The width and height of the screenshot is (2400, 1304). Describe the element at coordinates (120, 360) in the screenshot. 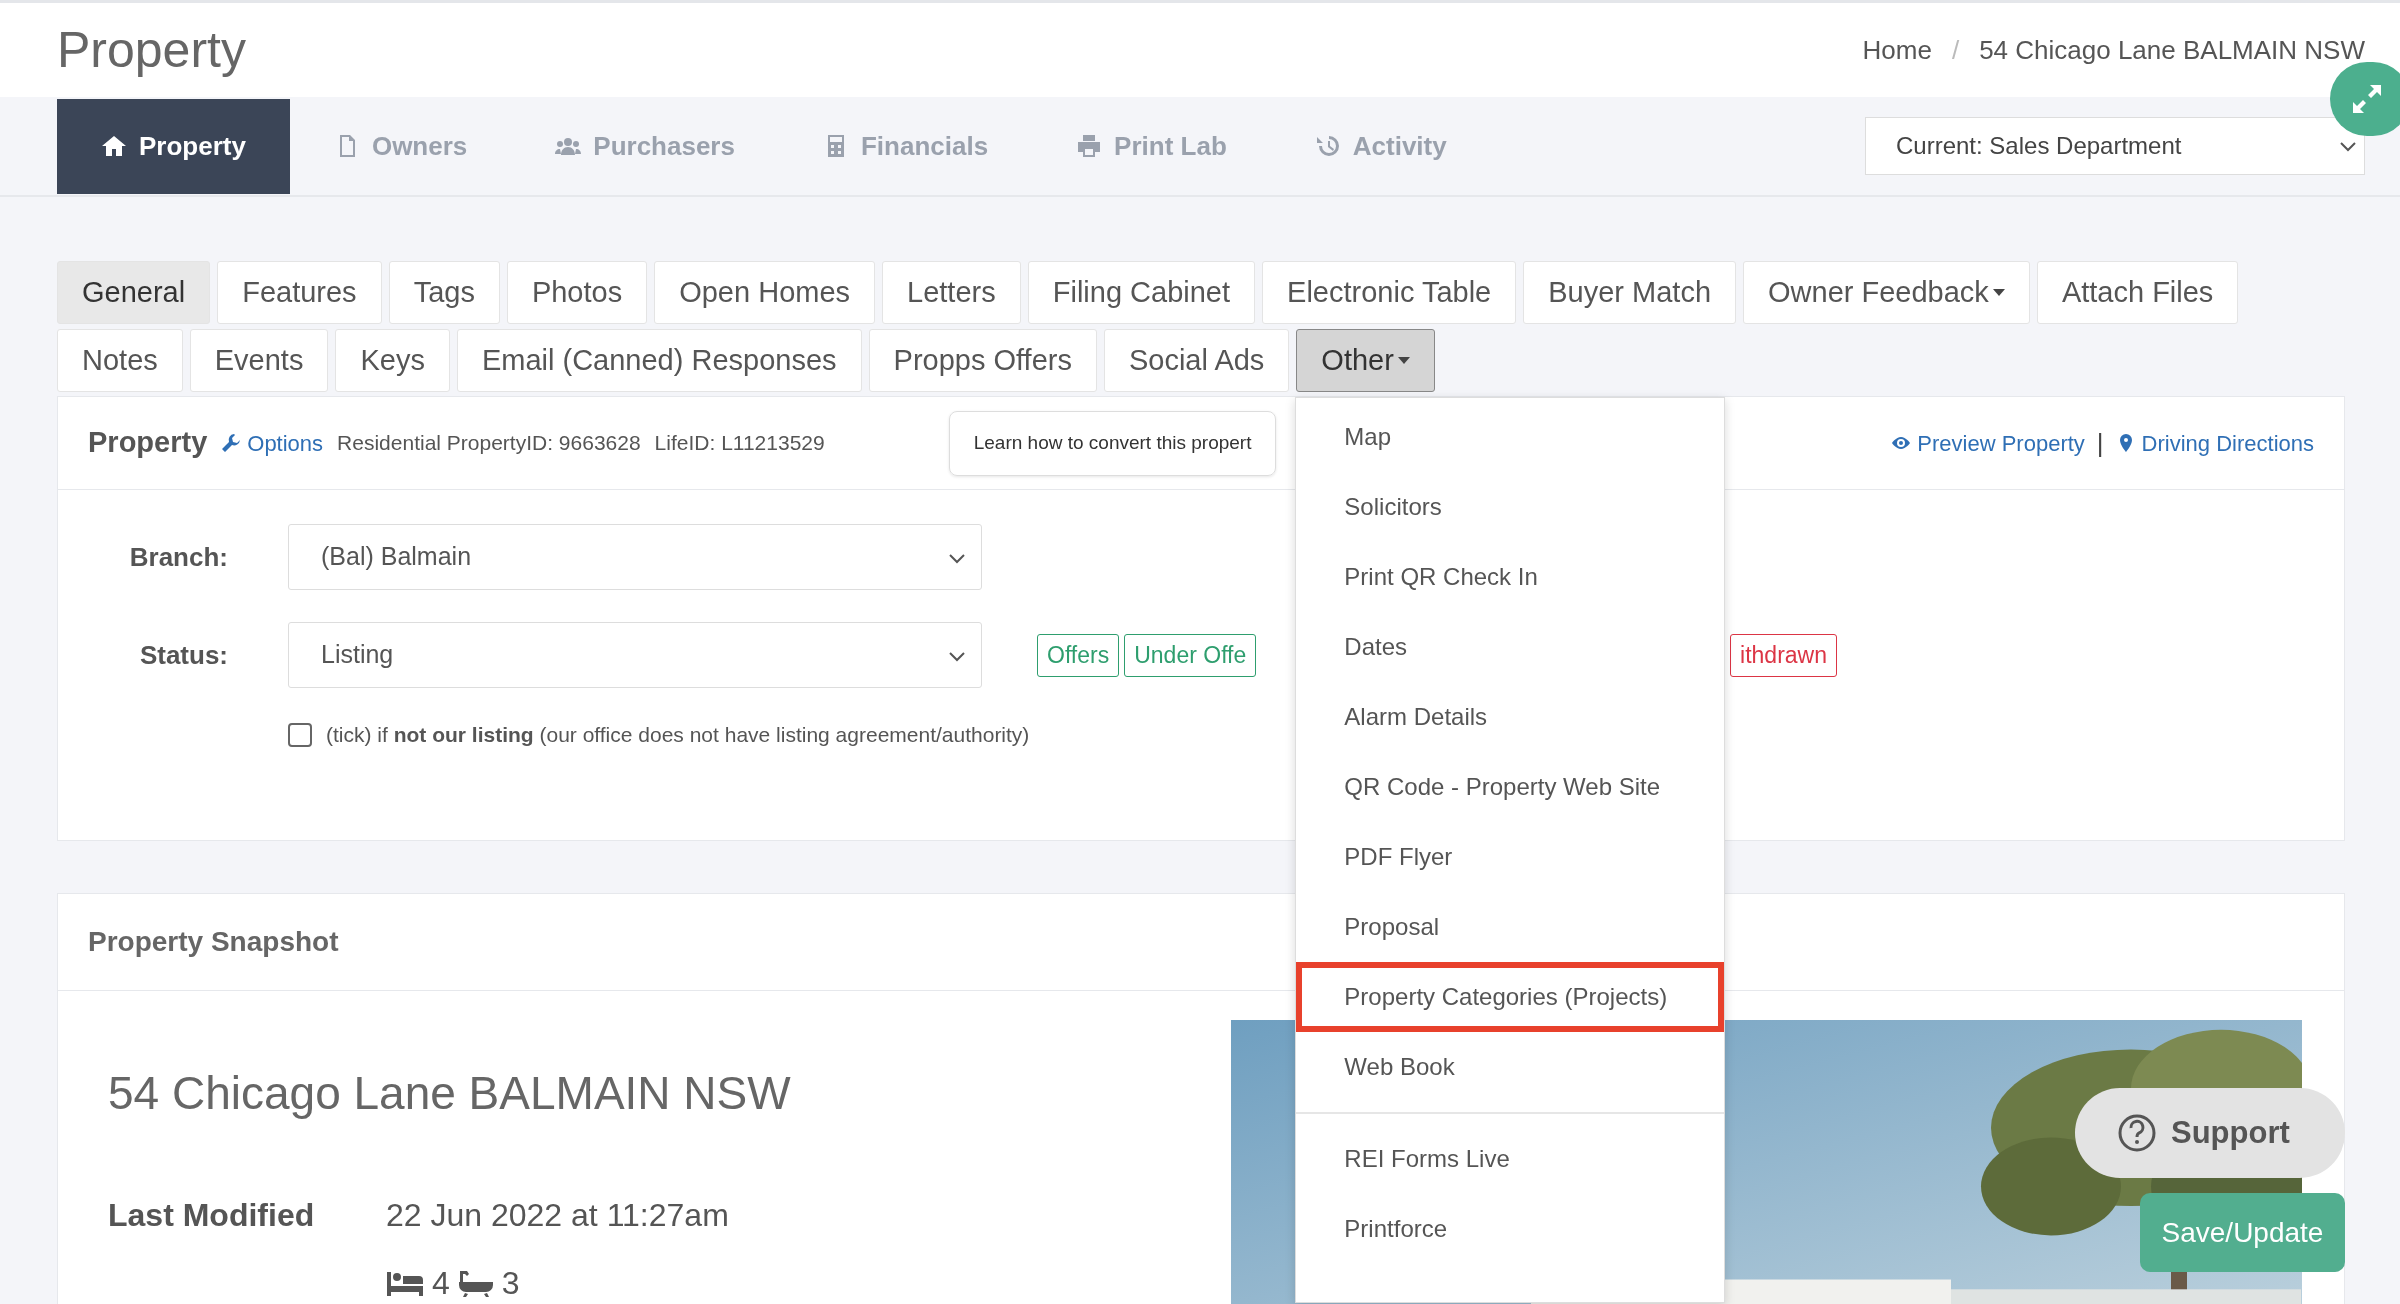

I see `tab: Notes` at that location.